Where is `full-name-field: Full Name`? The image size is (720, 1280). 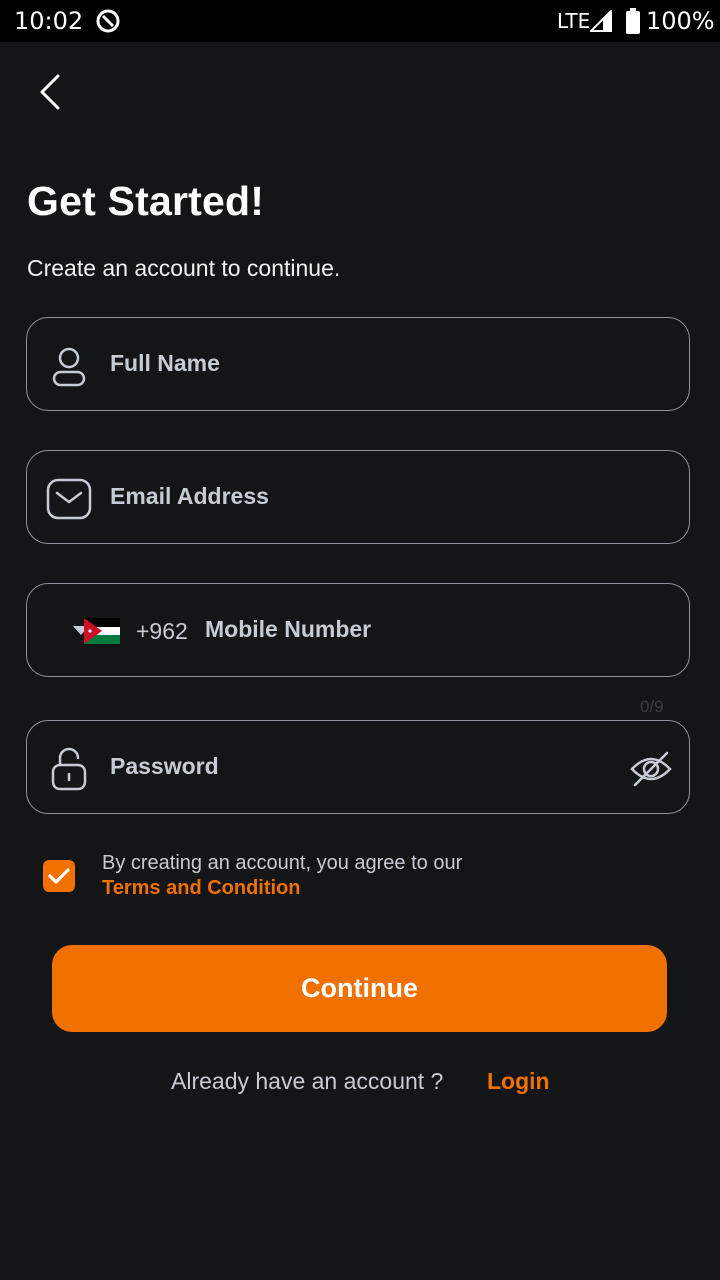 full-name-field: Full Name is located at coordinates (358, 364).